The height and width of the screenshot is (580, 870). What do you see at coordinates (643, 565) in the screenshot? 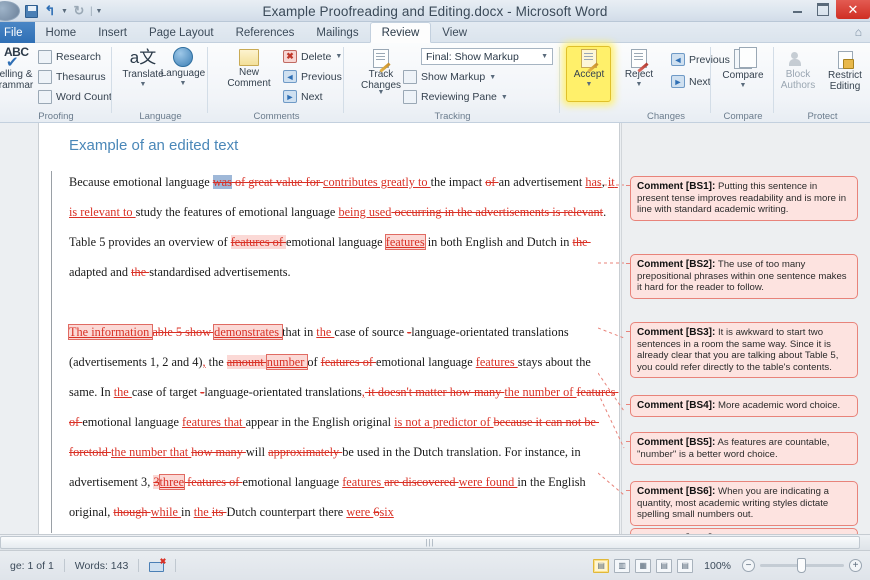
I see `view-button-web-layout: ▦` at bounding box center [643, 565].